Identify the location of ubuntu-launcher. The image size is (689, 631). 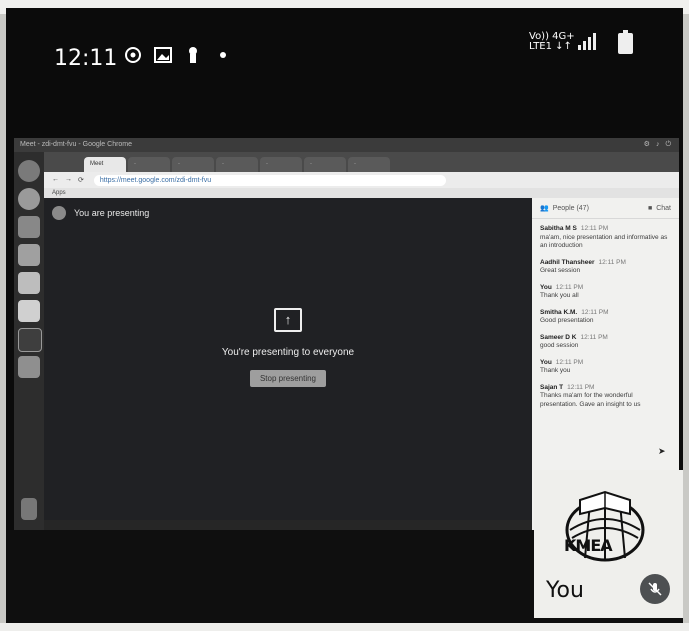
(29, 341).